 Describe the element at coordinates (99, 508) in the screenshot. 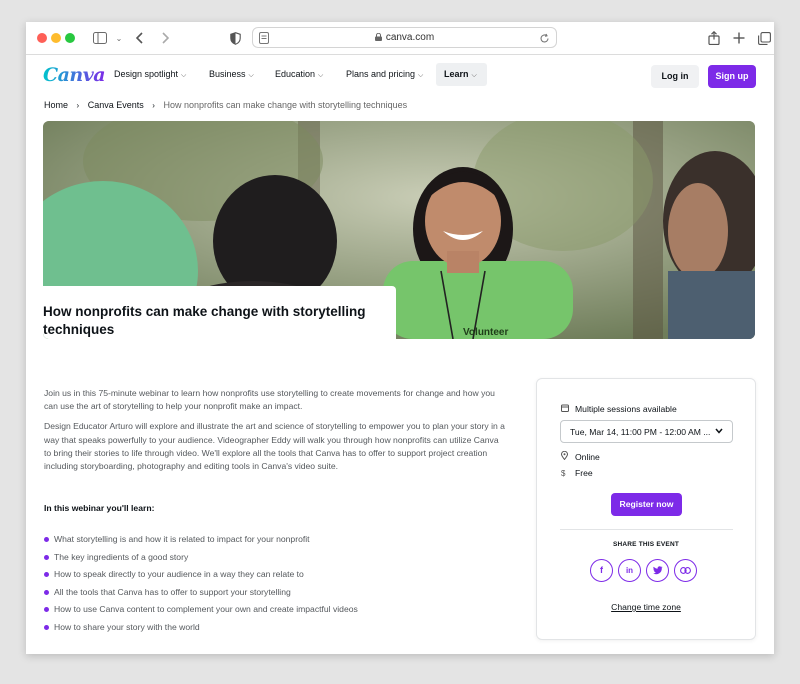

I see `learn-heading: In this webinar you'll learn:` at that location.